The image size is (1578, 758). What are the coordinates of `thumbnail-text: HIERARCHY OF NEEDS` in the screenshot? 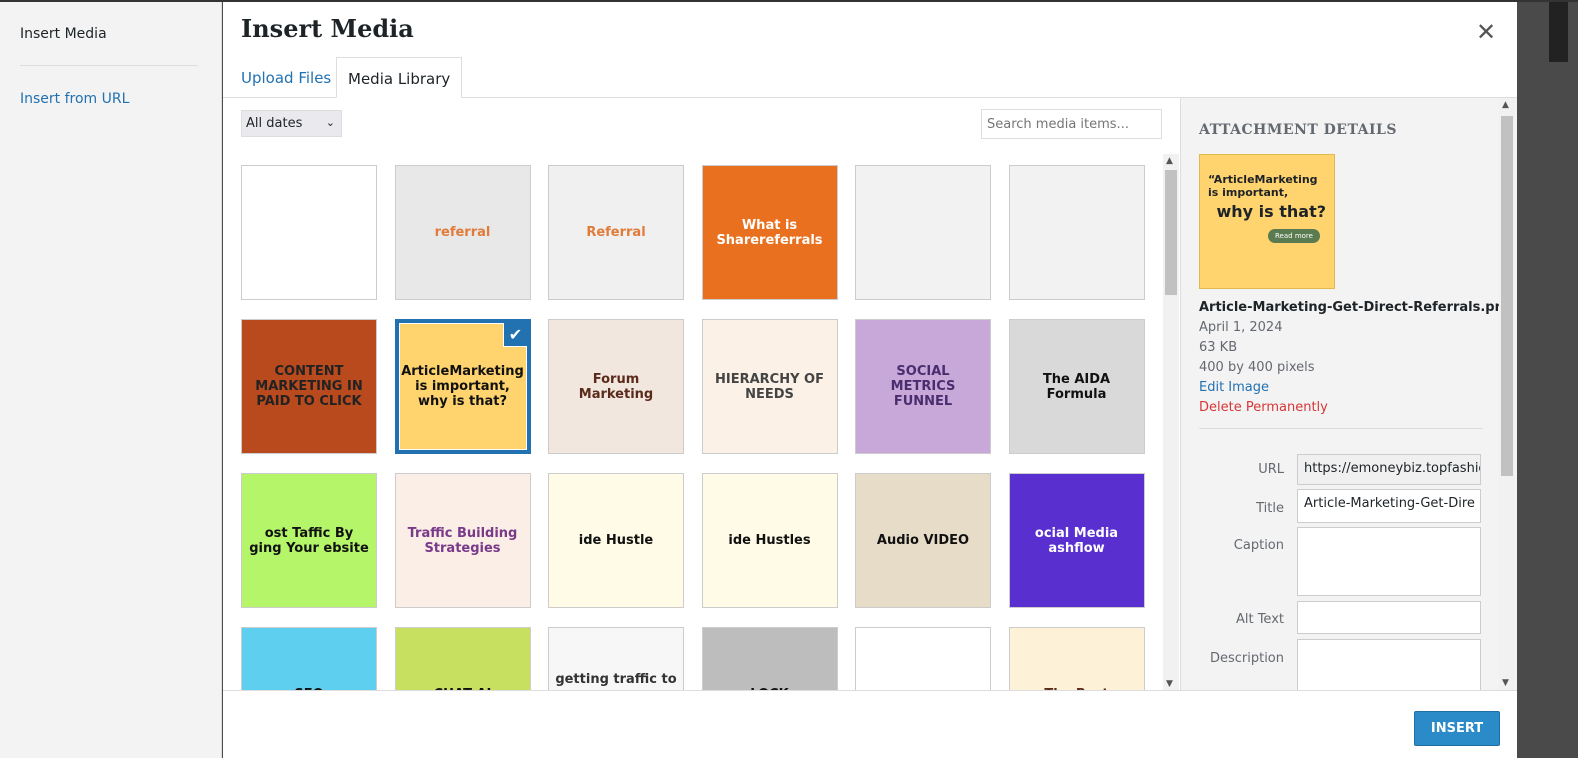 It's located at (769, 386).